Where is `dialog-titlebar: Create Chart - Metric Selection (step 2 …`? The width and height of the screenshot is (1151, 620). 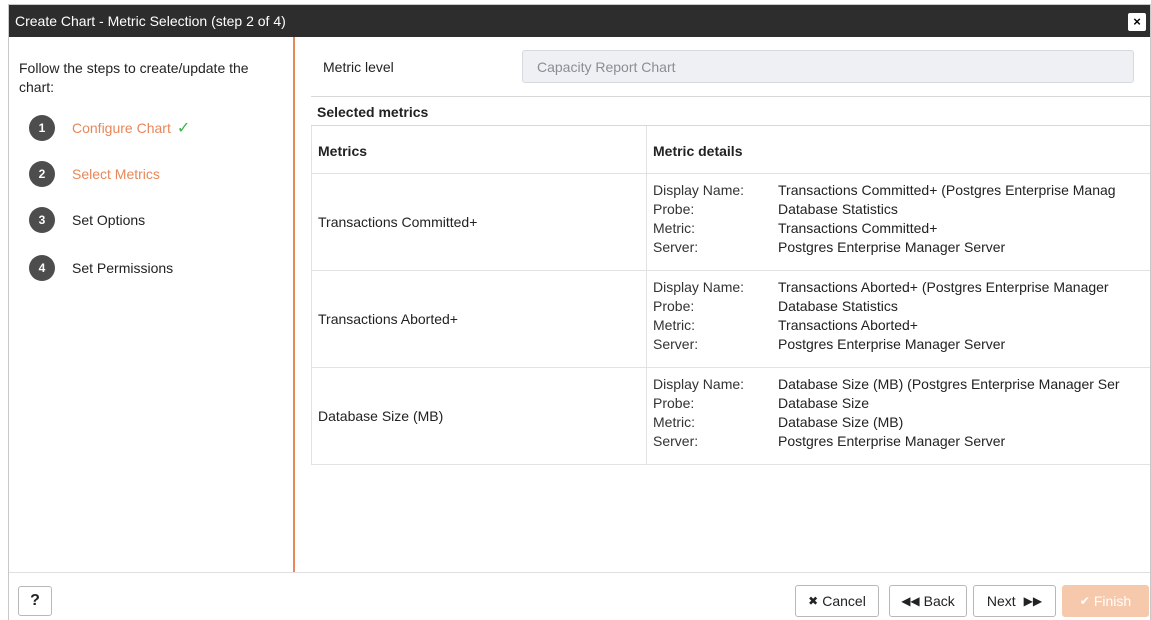 dialog-titlebar: Create Chart - Metric Selection (step 2 … is located at coordinates (579, 21).